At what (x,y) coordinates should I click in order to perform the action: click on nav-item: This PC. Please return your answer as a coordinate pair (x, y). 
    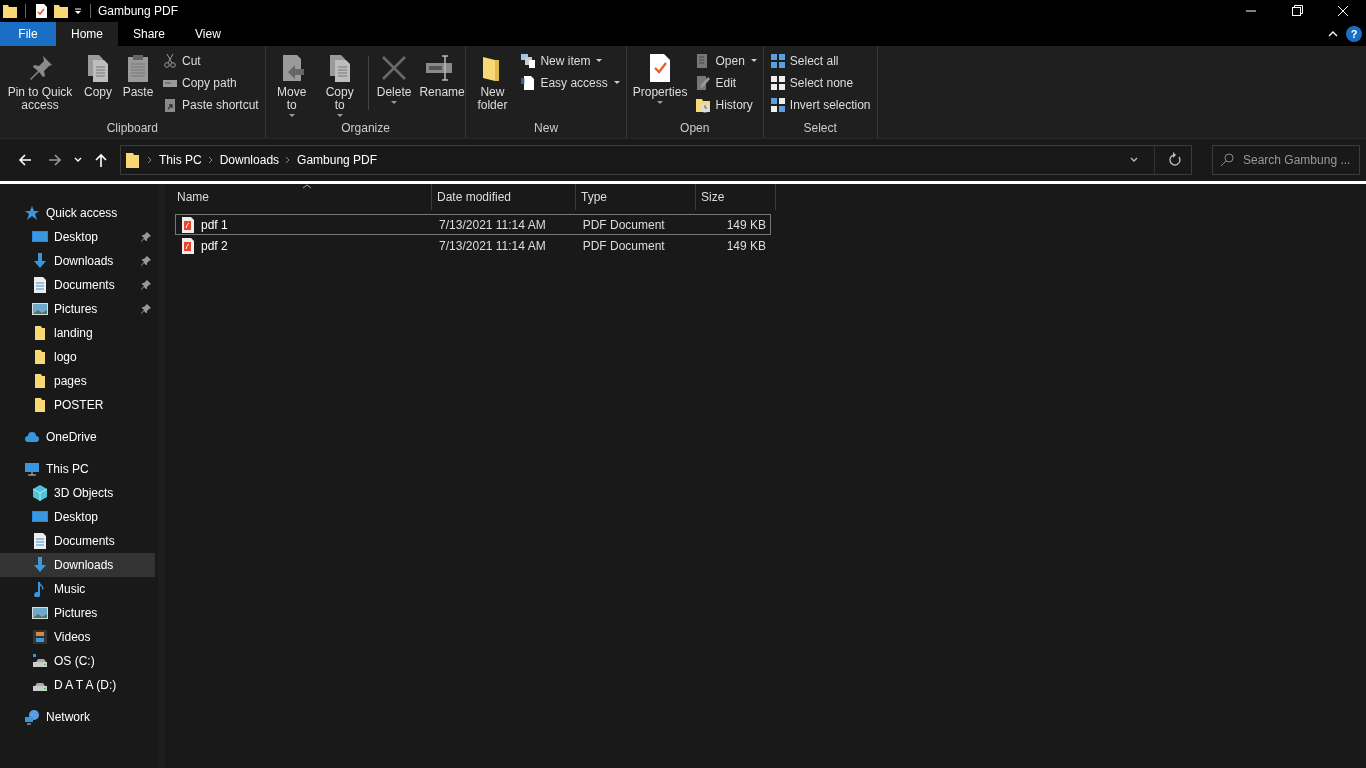
    Looking at the image, I should click on (77, 469).